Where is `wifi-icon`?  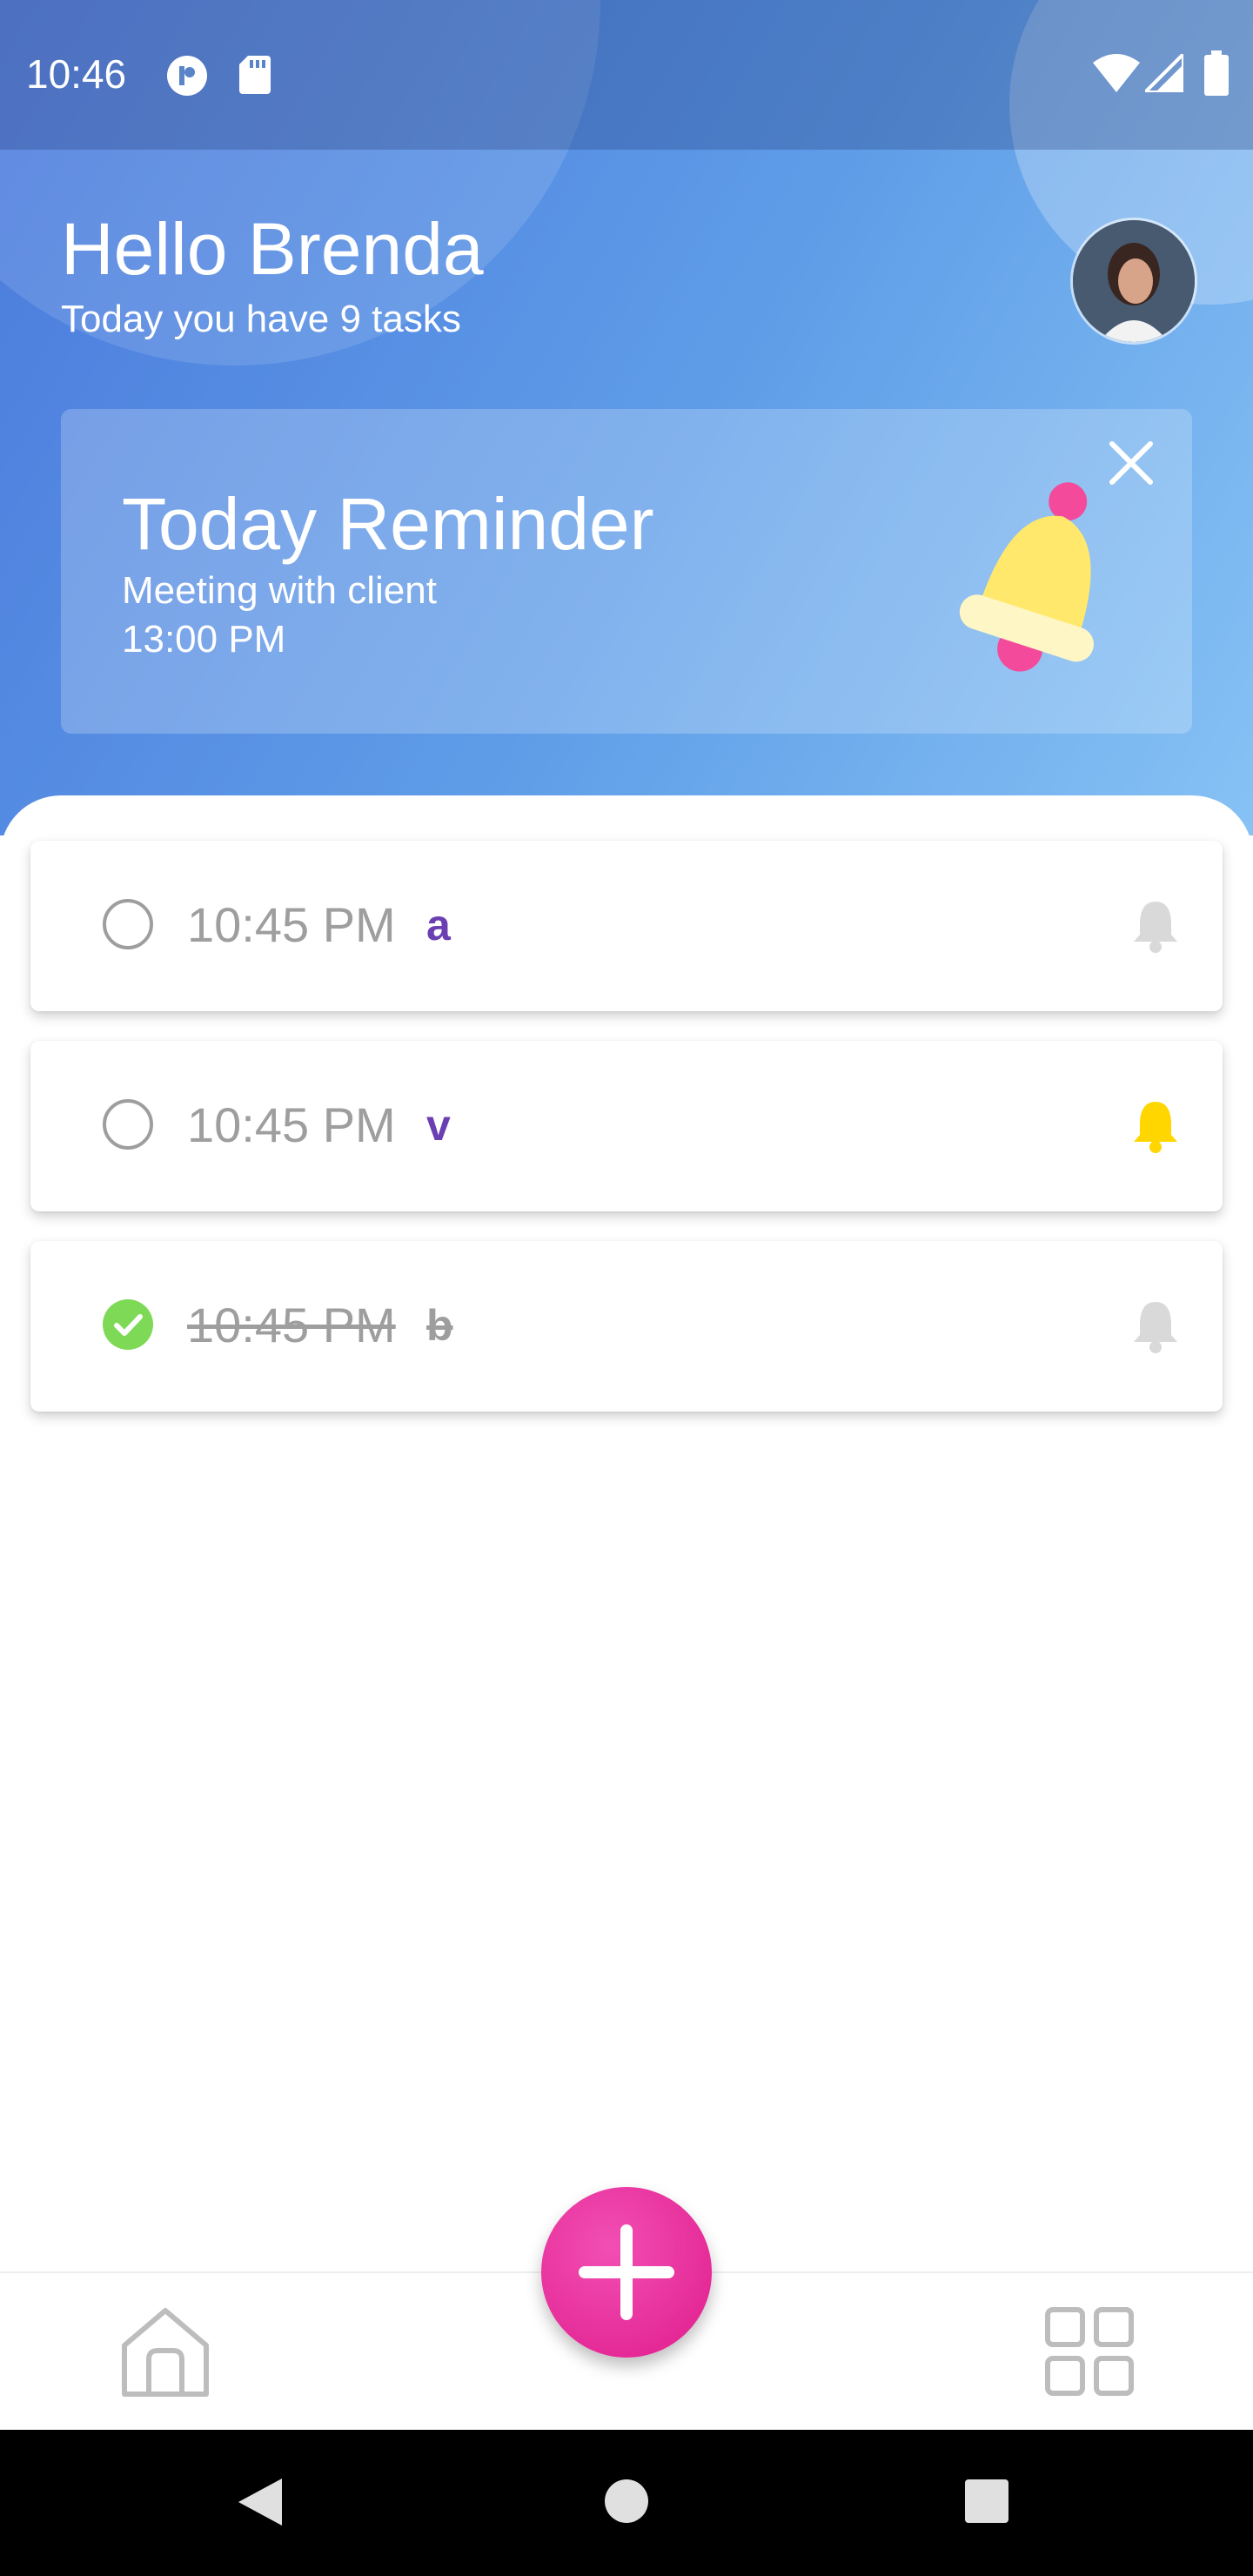
wifi-icon is located at coordinates (1116, 73).